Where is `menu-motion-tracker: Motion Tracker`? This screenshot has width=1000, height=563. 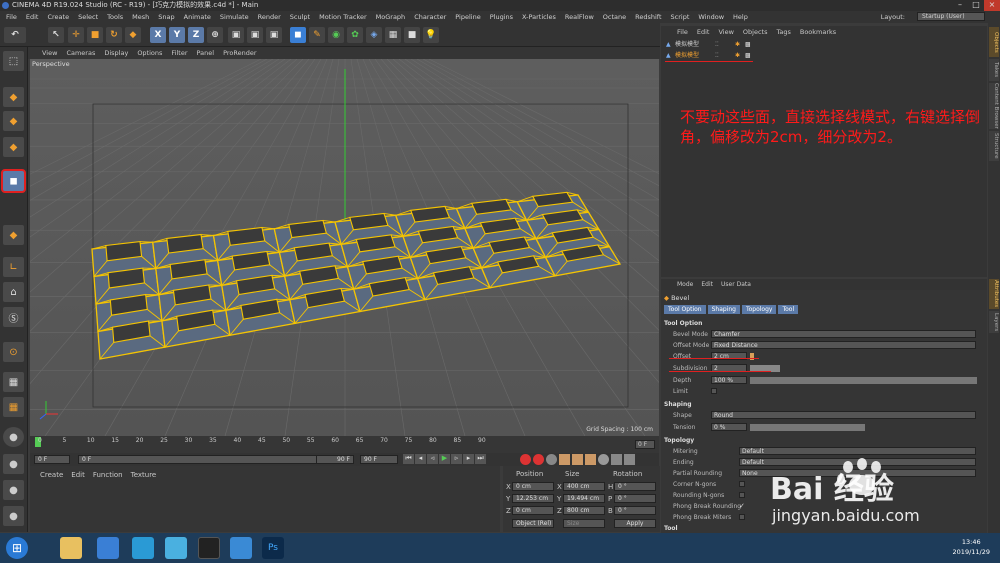
menu-motion-tracker: Motion Tracker is located at coordinates (343, 17).